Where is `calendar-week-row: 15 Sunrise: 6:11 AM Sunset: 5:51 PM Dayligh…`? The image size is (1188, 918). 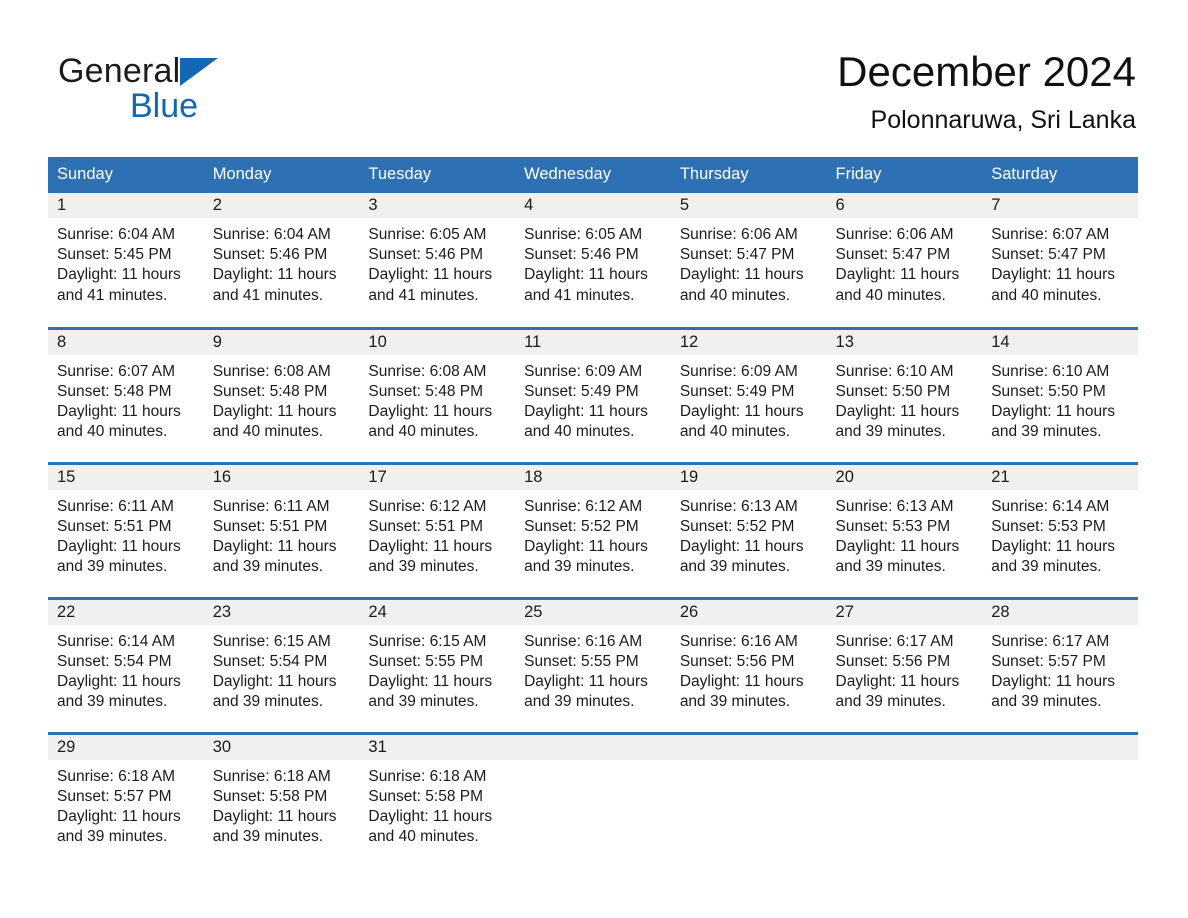 calendar-week-row: 15 Sunrise: 6:11 AM Sunset: 5:51 PM Dayligh… is located at coordinates (593, 529).